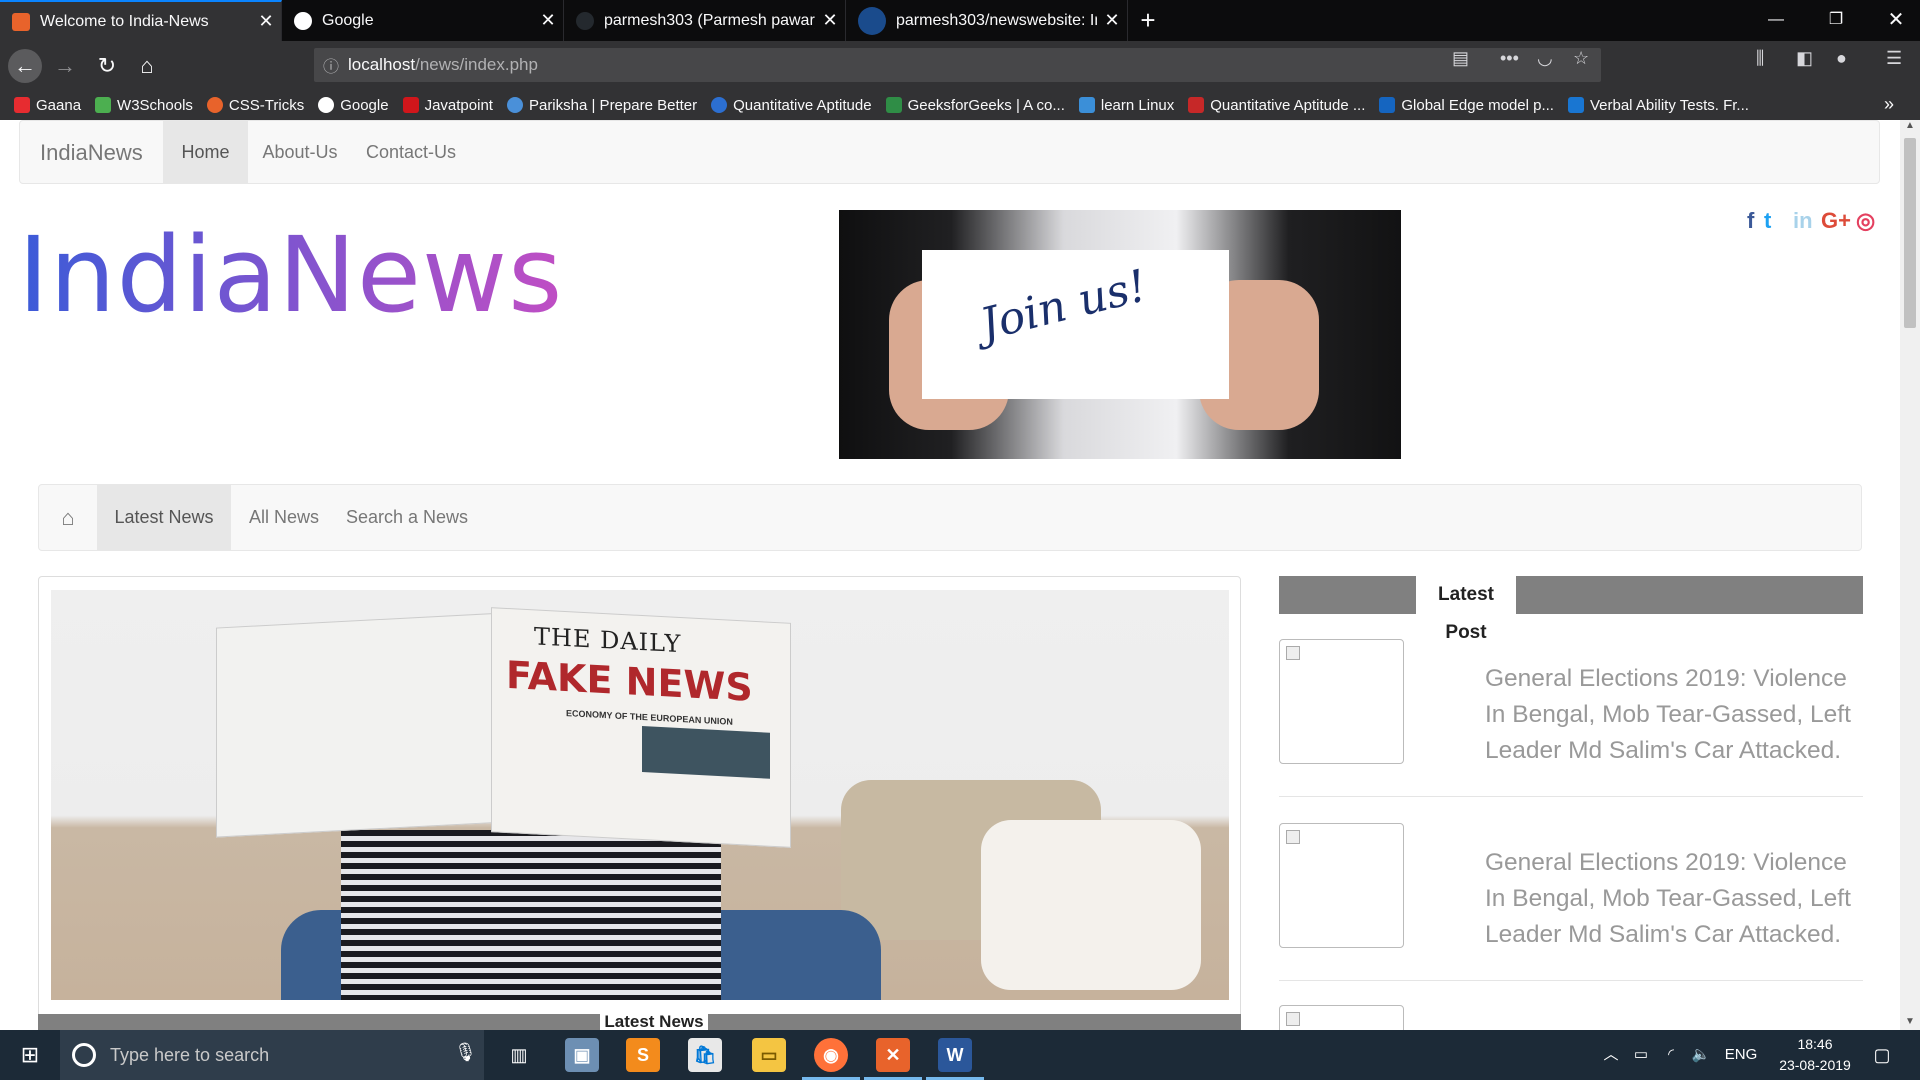  What do you see at coordinates (893, 105) in the screenshot?
I see `gfg-icon` at bounding box center [893, 105].